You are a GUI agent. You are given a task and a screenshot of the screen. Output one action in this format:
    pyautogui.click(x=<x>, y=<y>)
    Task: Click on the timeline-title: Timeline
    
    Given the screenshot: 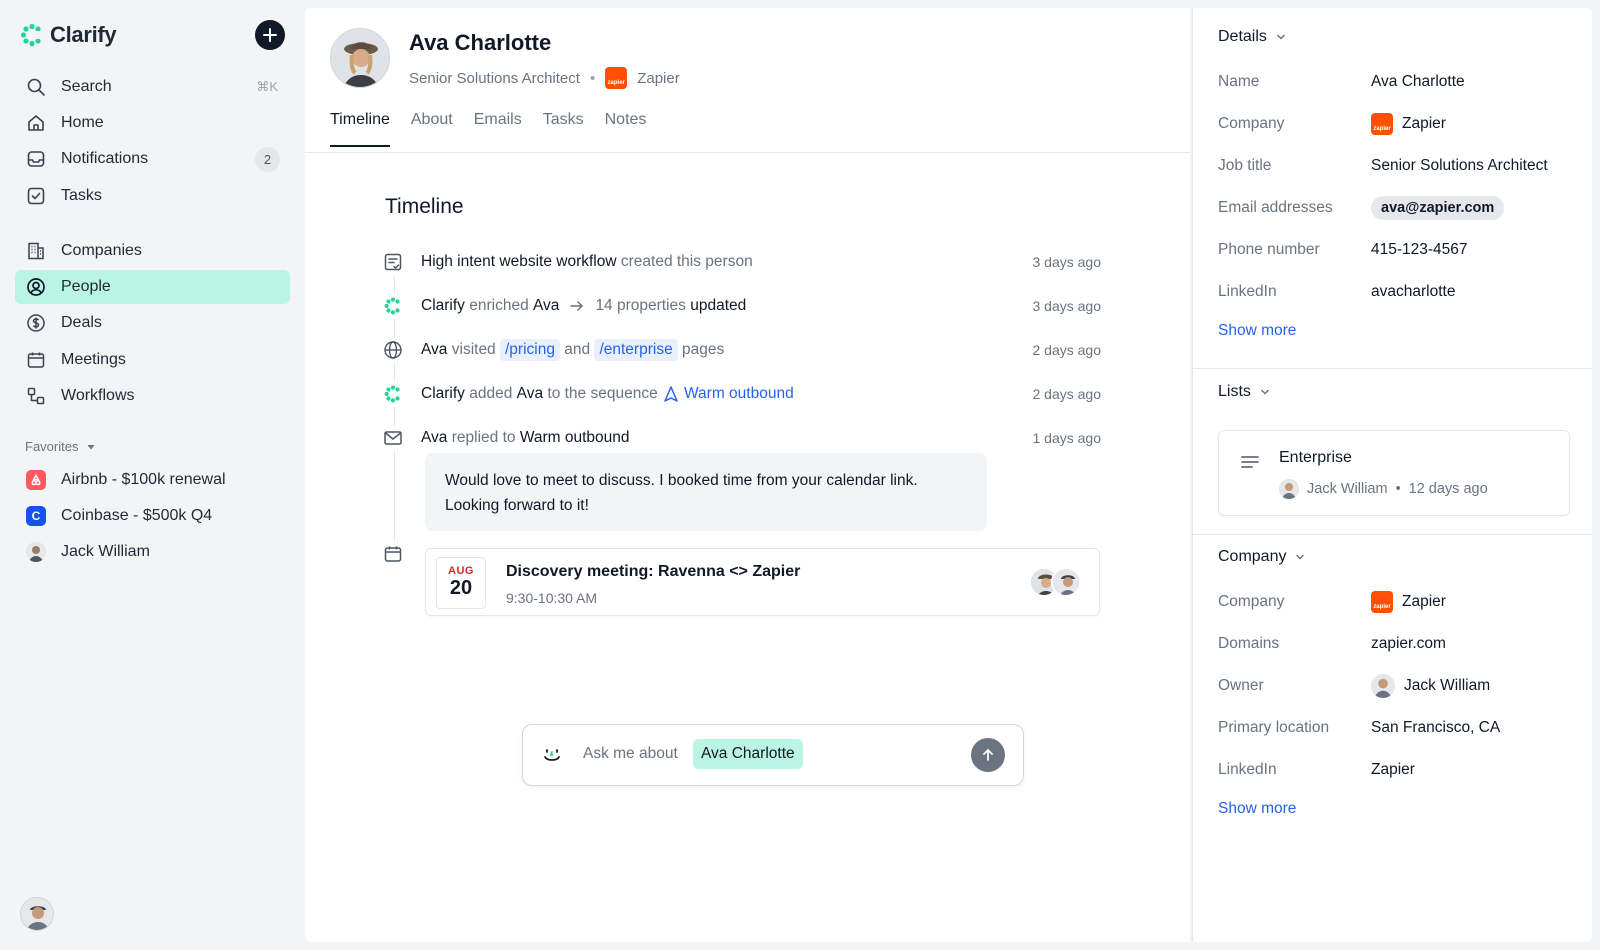 What is the action you would take?
    pyautogui.click(x=424, y=206)
    